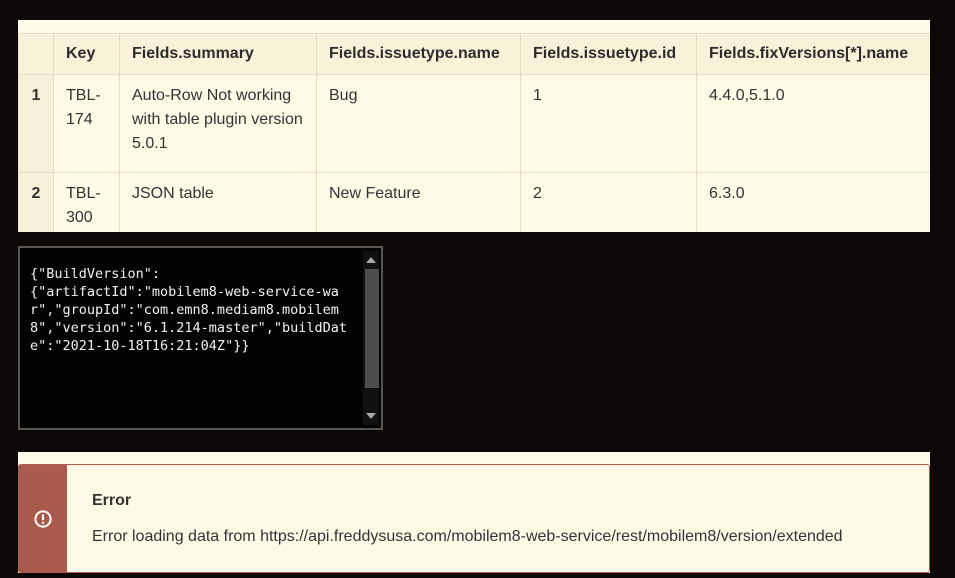 This screenshot has height=578, width=955. I want to click on cell-fixversions: 6.3.0, so click(813, 202).